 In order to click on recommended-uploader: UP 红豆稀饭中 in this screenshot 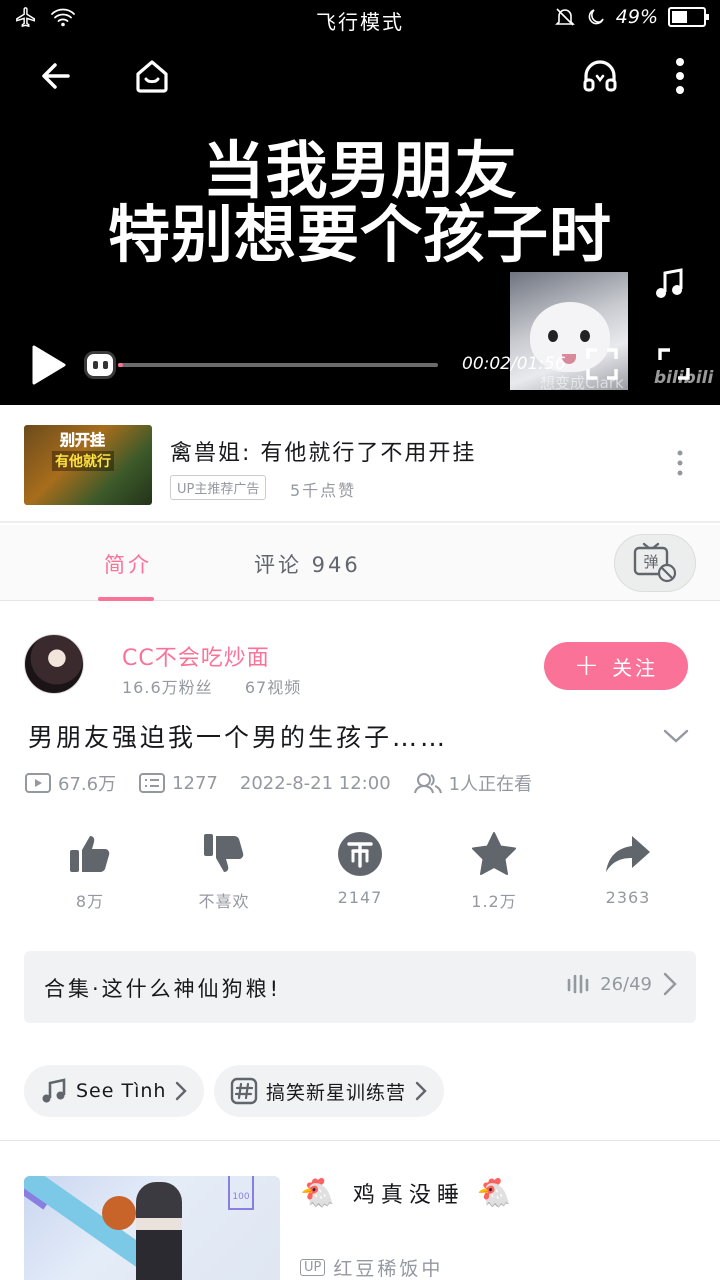, I will do `click(371, 1267)`.